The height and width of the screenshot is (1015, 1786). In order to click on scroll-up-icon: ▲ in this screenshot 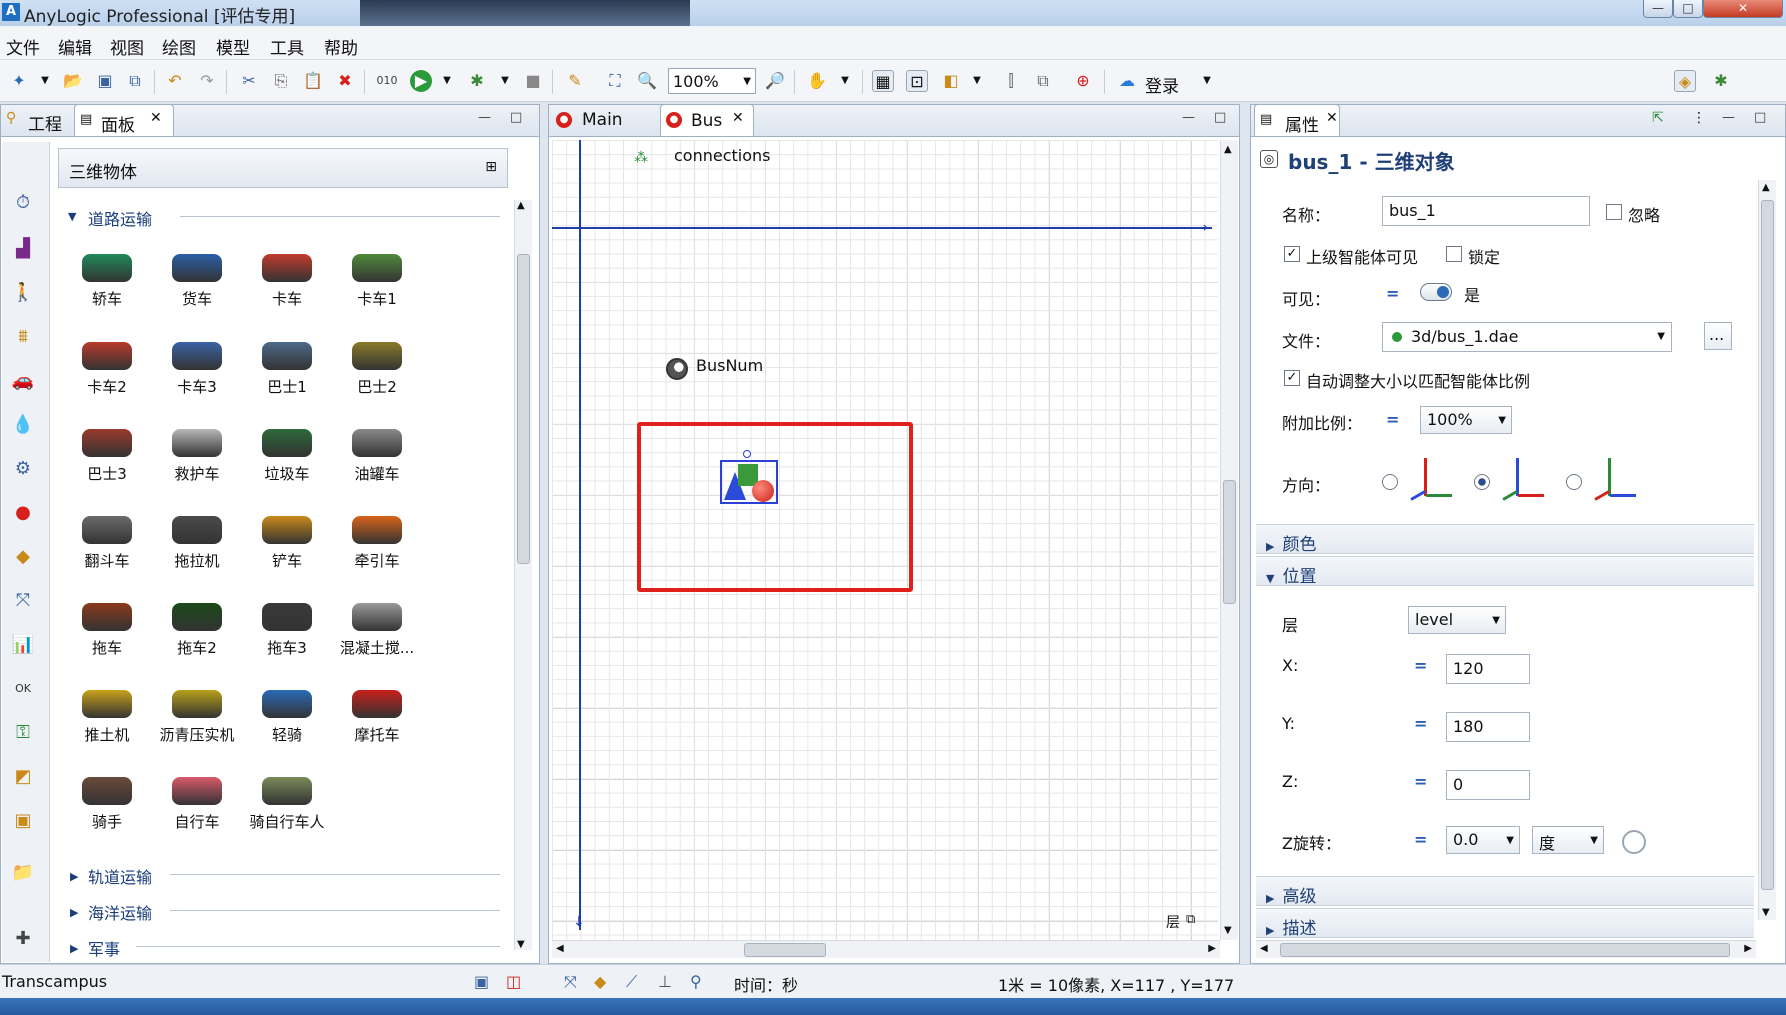, I will do `click(521, 205)`.